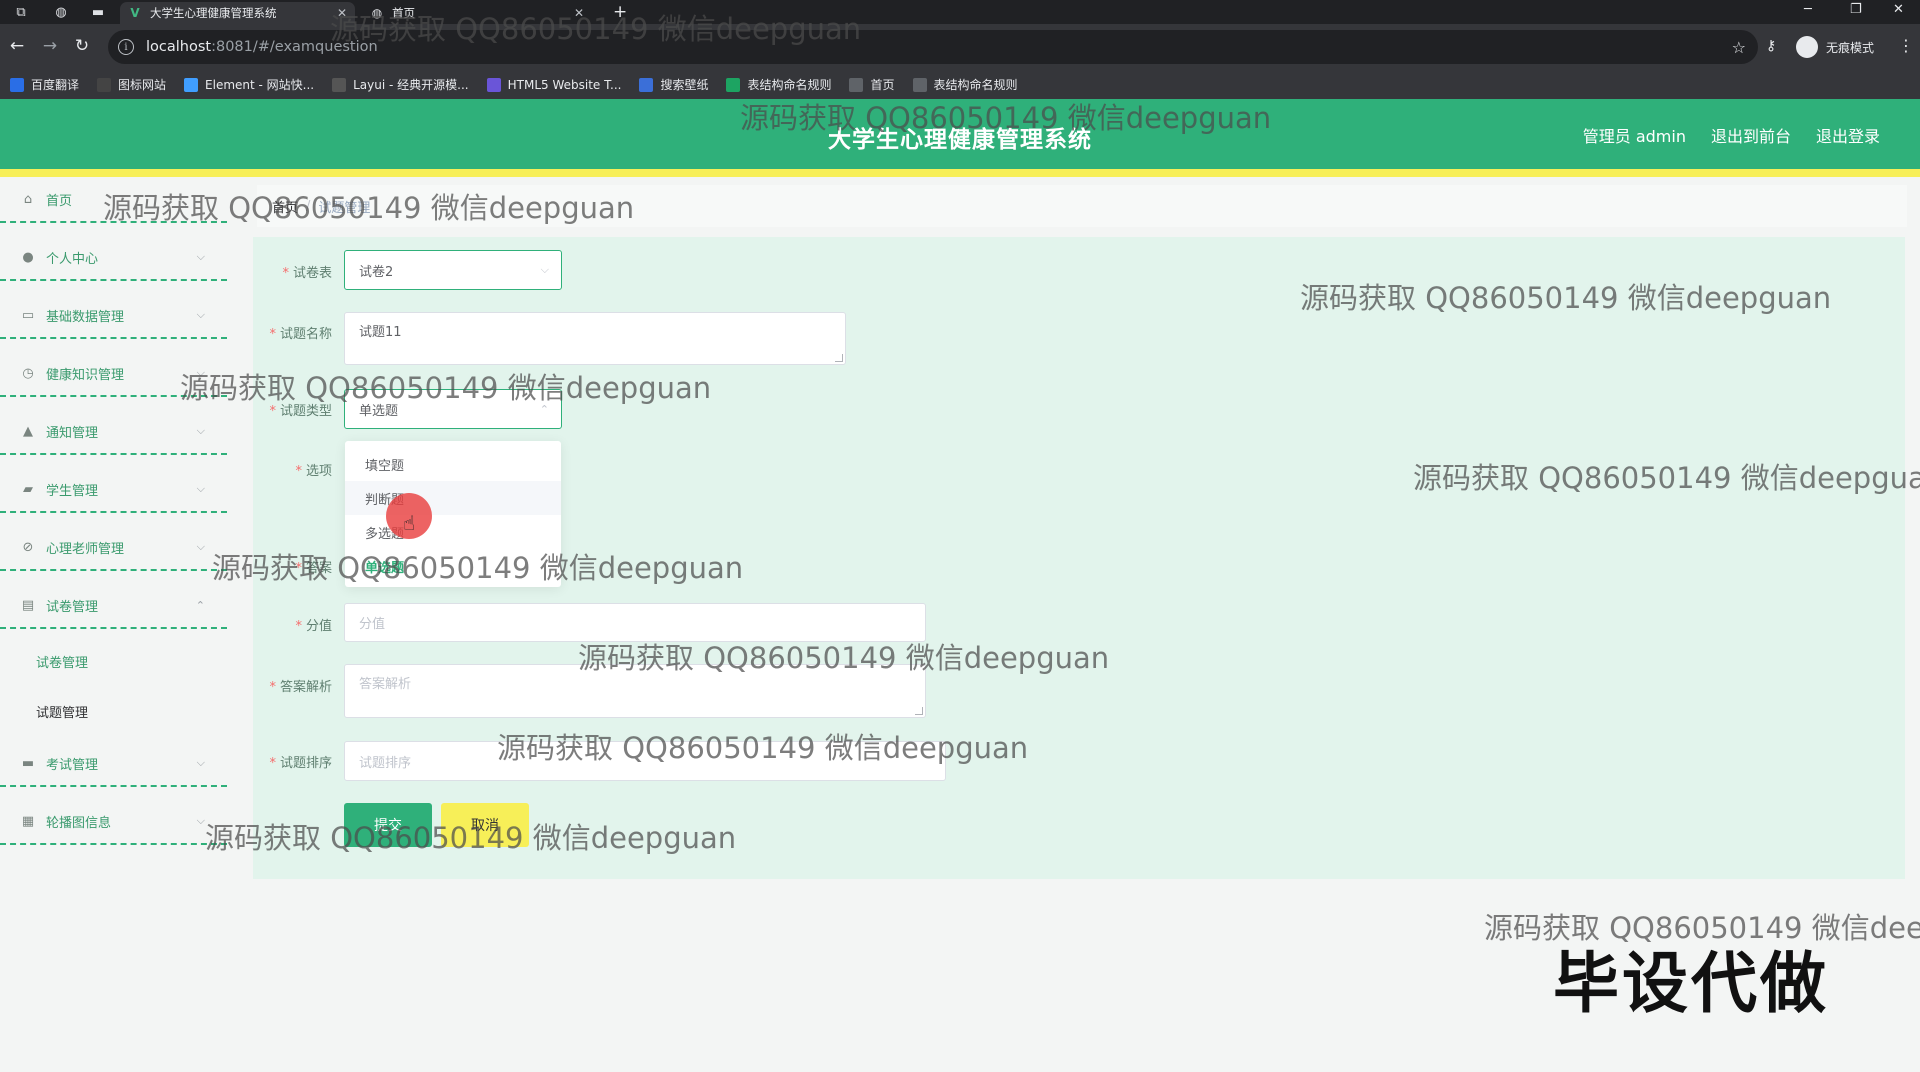 The image size is (1920, 1072). What do you see at coordinates (313, 471) in the screenshot?
I see `options-label: * 选项` at bounding box center [313, 471].